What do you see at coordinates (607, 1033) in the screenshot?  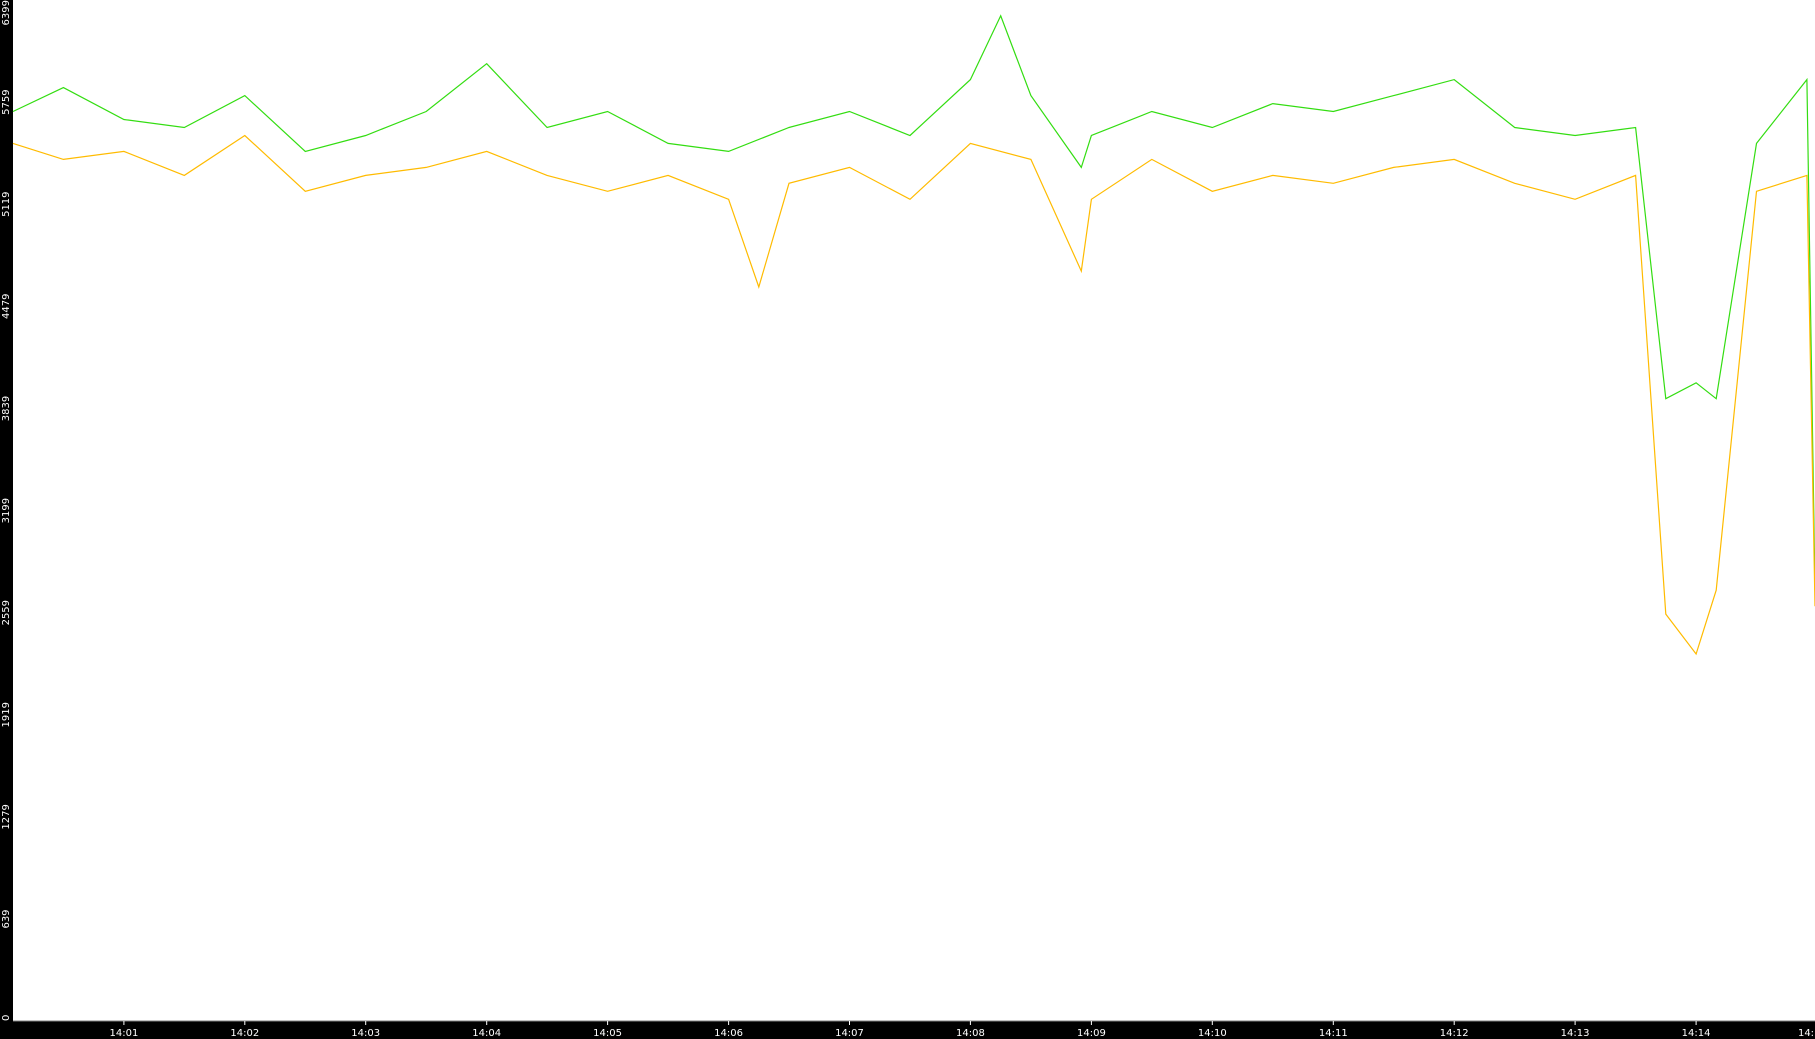 I see `x-tick-label: 14:05` at bounding box center [607, 1033].